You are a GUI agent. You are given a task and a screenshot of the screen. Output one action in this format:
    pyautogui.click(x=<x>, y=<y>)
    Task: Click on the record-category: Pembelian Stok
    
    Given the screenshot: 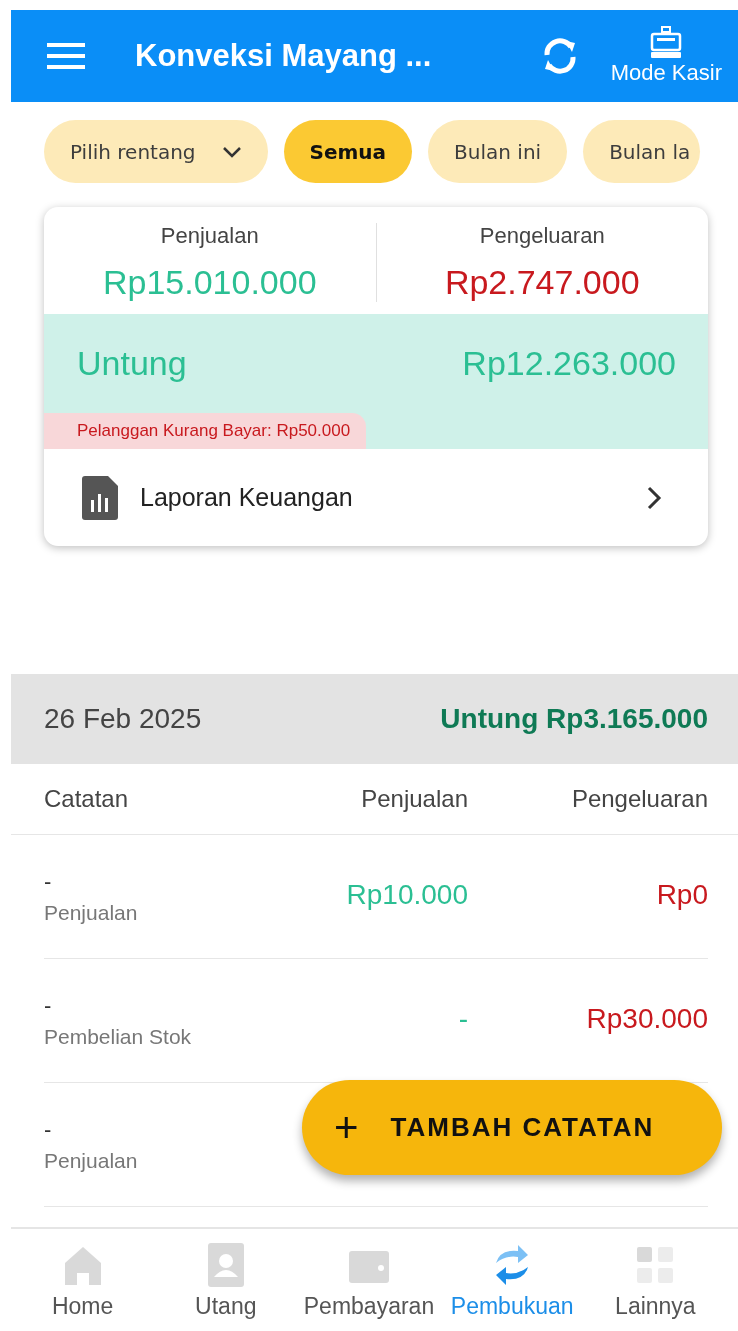 What is the action you would take?
    pyautogui.click(x=118, y=1036)
    